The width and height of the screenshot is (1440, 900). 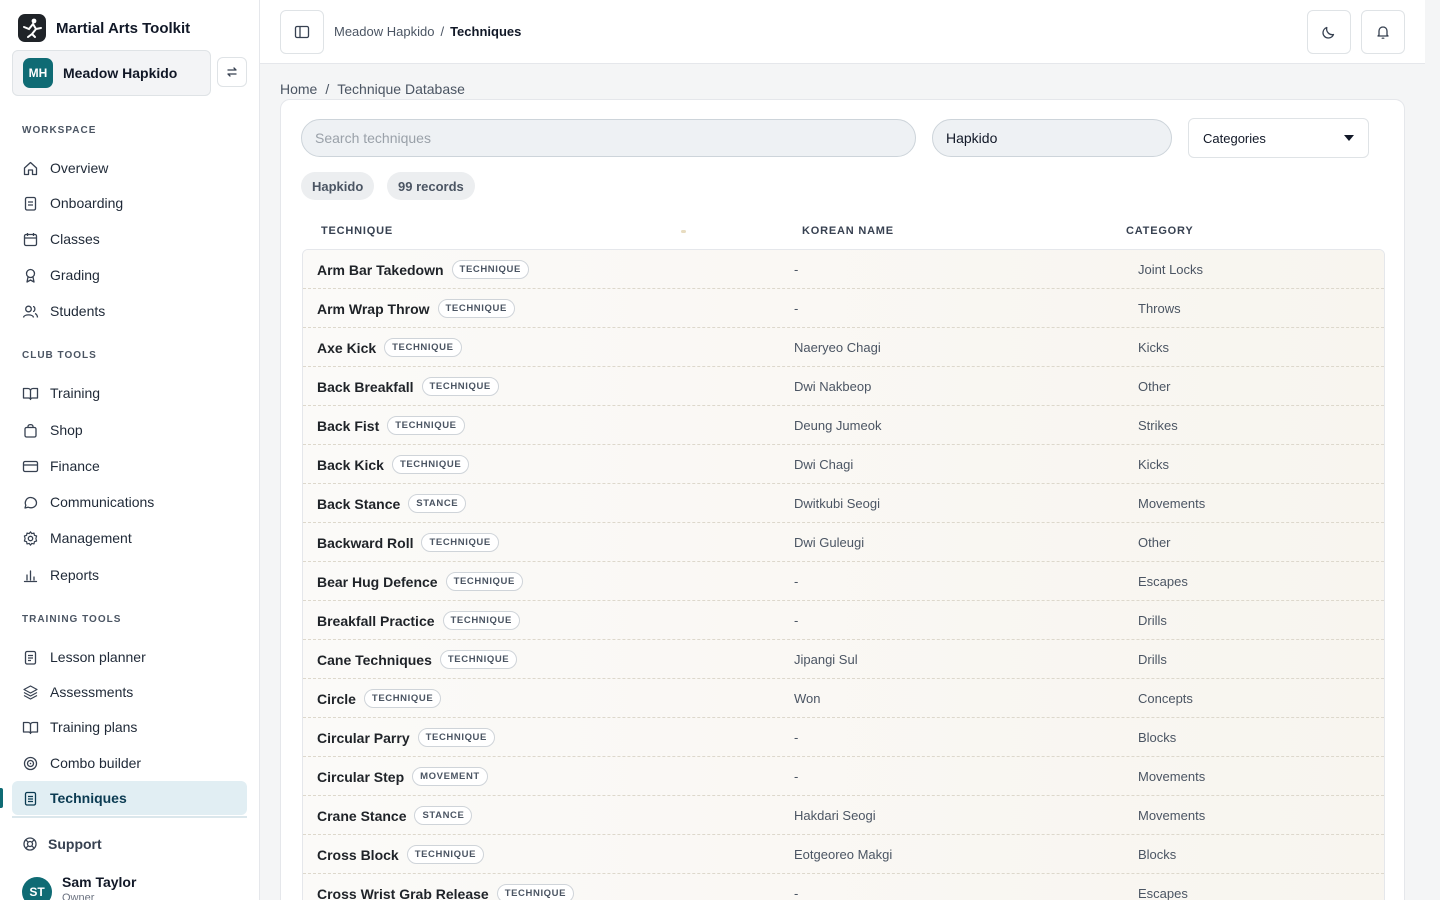 What do you see at coordinates (129, 502) in the screenshot?
I see `sidebar-item-communications: Communications` at bounding box center [129, 502].